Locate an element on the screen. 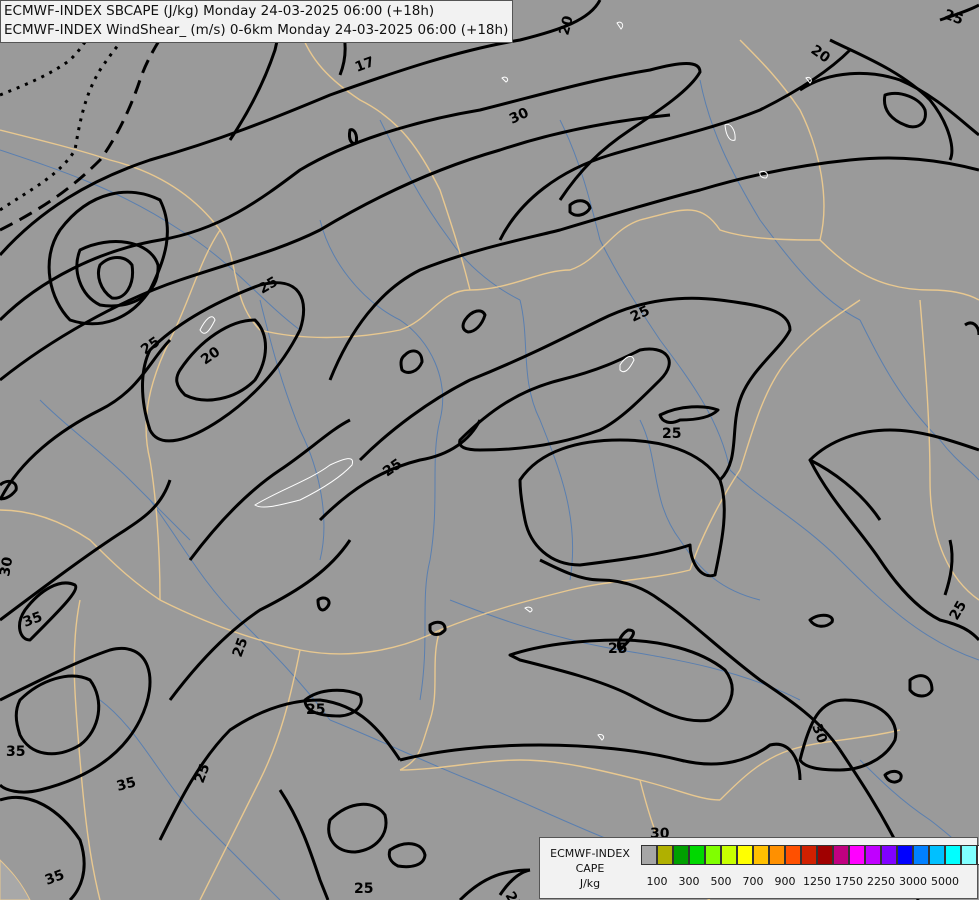 This screenshot has height=900, width=979. legend-unit: J/kg is located at coordinates (590, 883).